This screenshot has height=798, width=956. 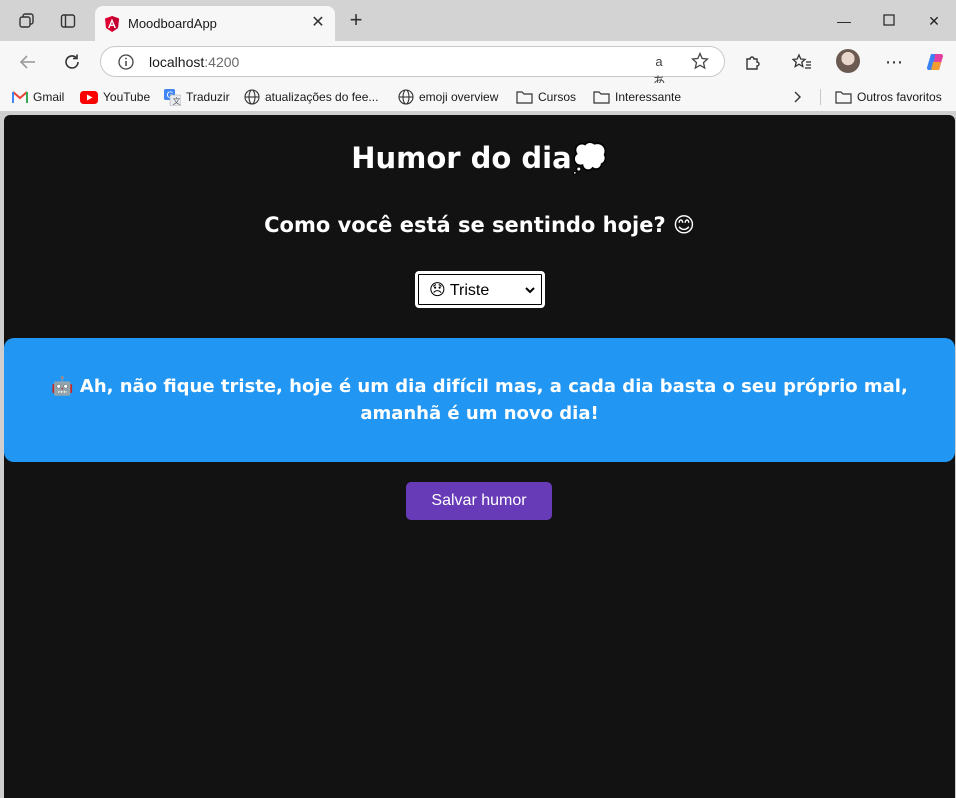 I want to click on bookmark-cursos: Cursos, so click(x=546, y=97).